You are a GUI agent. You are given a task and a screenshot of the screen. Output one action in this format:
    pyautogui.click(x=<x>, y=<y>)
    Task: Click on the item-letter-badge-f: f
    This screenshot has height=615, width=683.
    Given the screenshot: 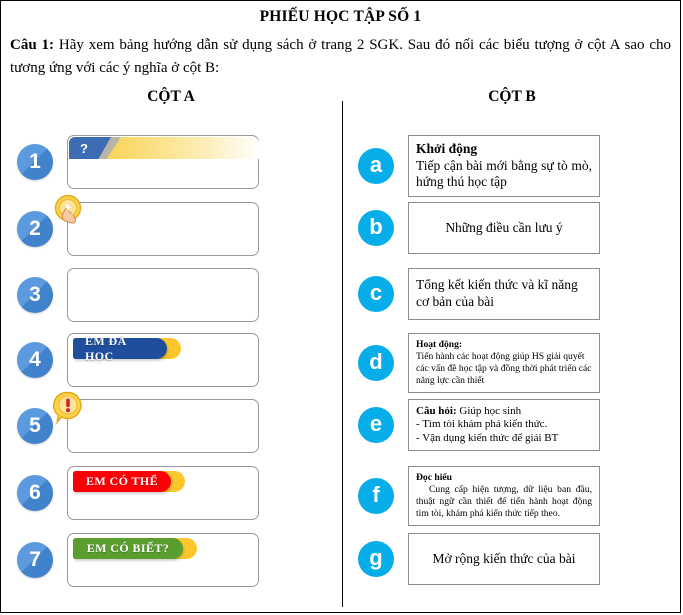 What is the action you would take?
    pyautogui.click(x=376, y=495)
    